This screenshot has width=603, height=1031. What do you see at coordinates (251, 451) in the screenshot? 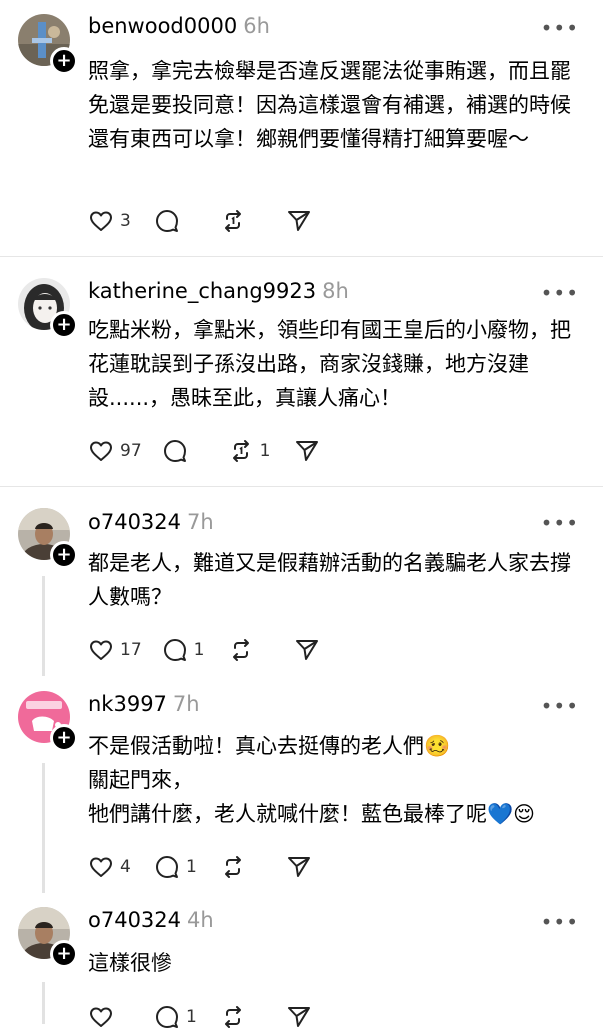
I see `repost-button: 1` at bounding box center [251, 451].